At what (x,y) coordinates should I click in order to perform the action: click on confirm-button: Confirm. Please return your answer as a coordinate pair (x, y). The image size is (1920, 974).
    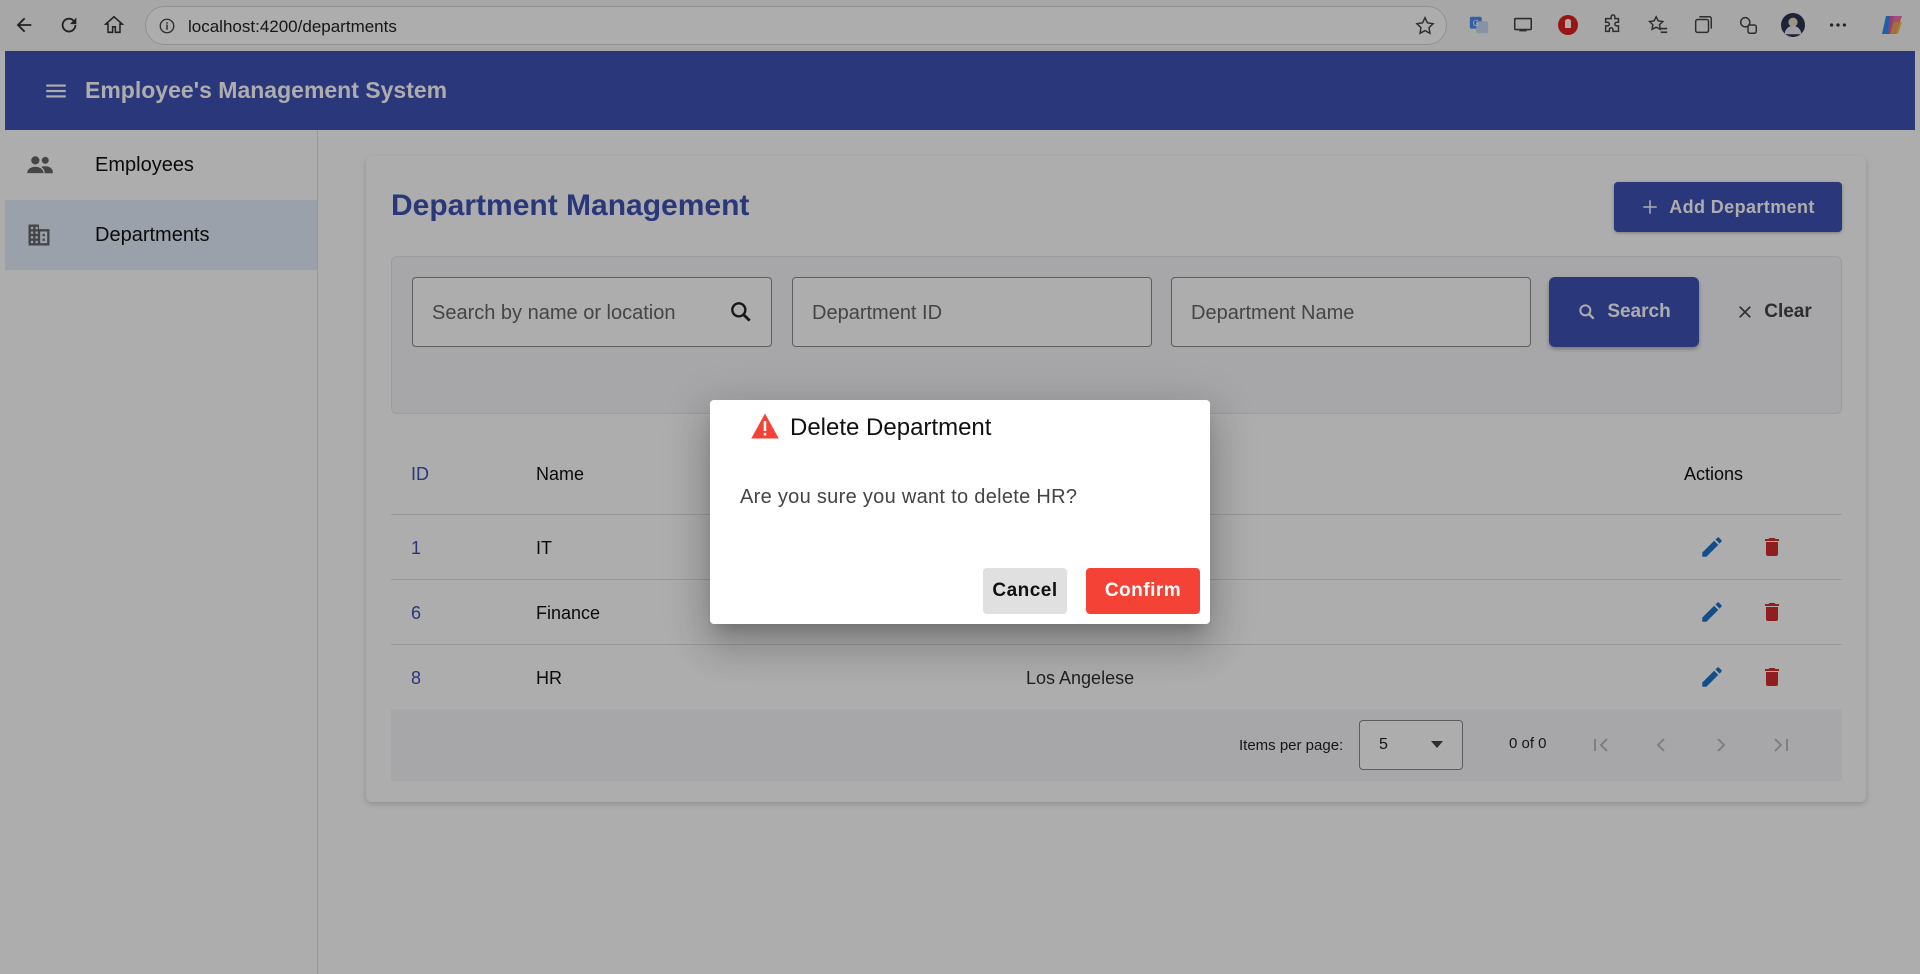
    Looking at the image, I should click on (1143, 591).